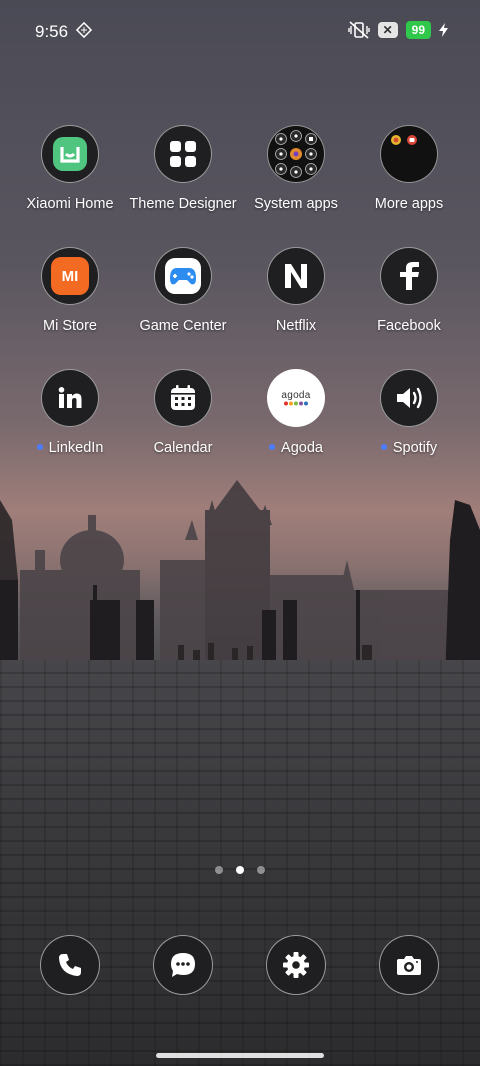 The height and width of the screenshot is (1066, 480). I want to click on agoda-icon: agoda, so click(296, 398).